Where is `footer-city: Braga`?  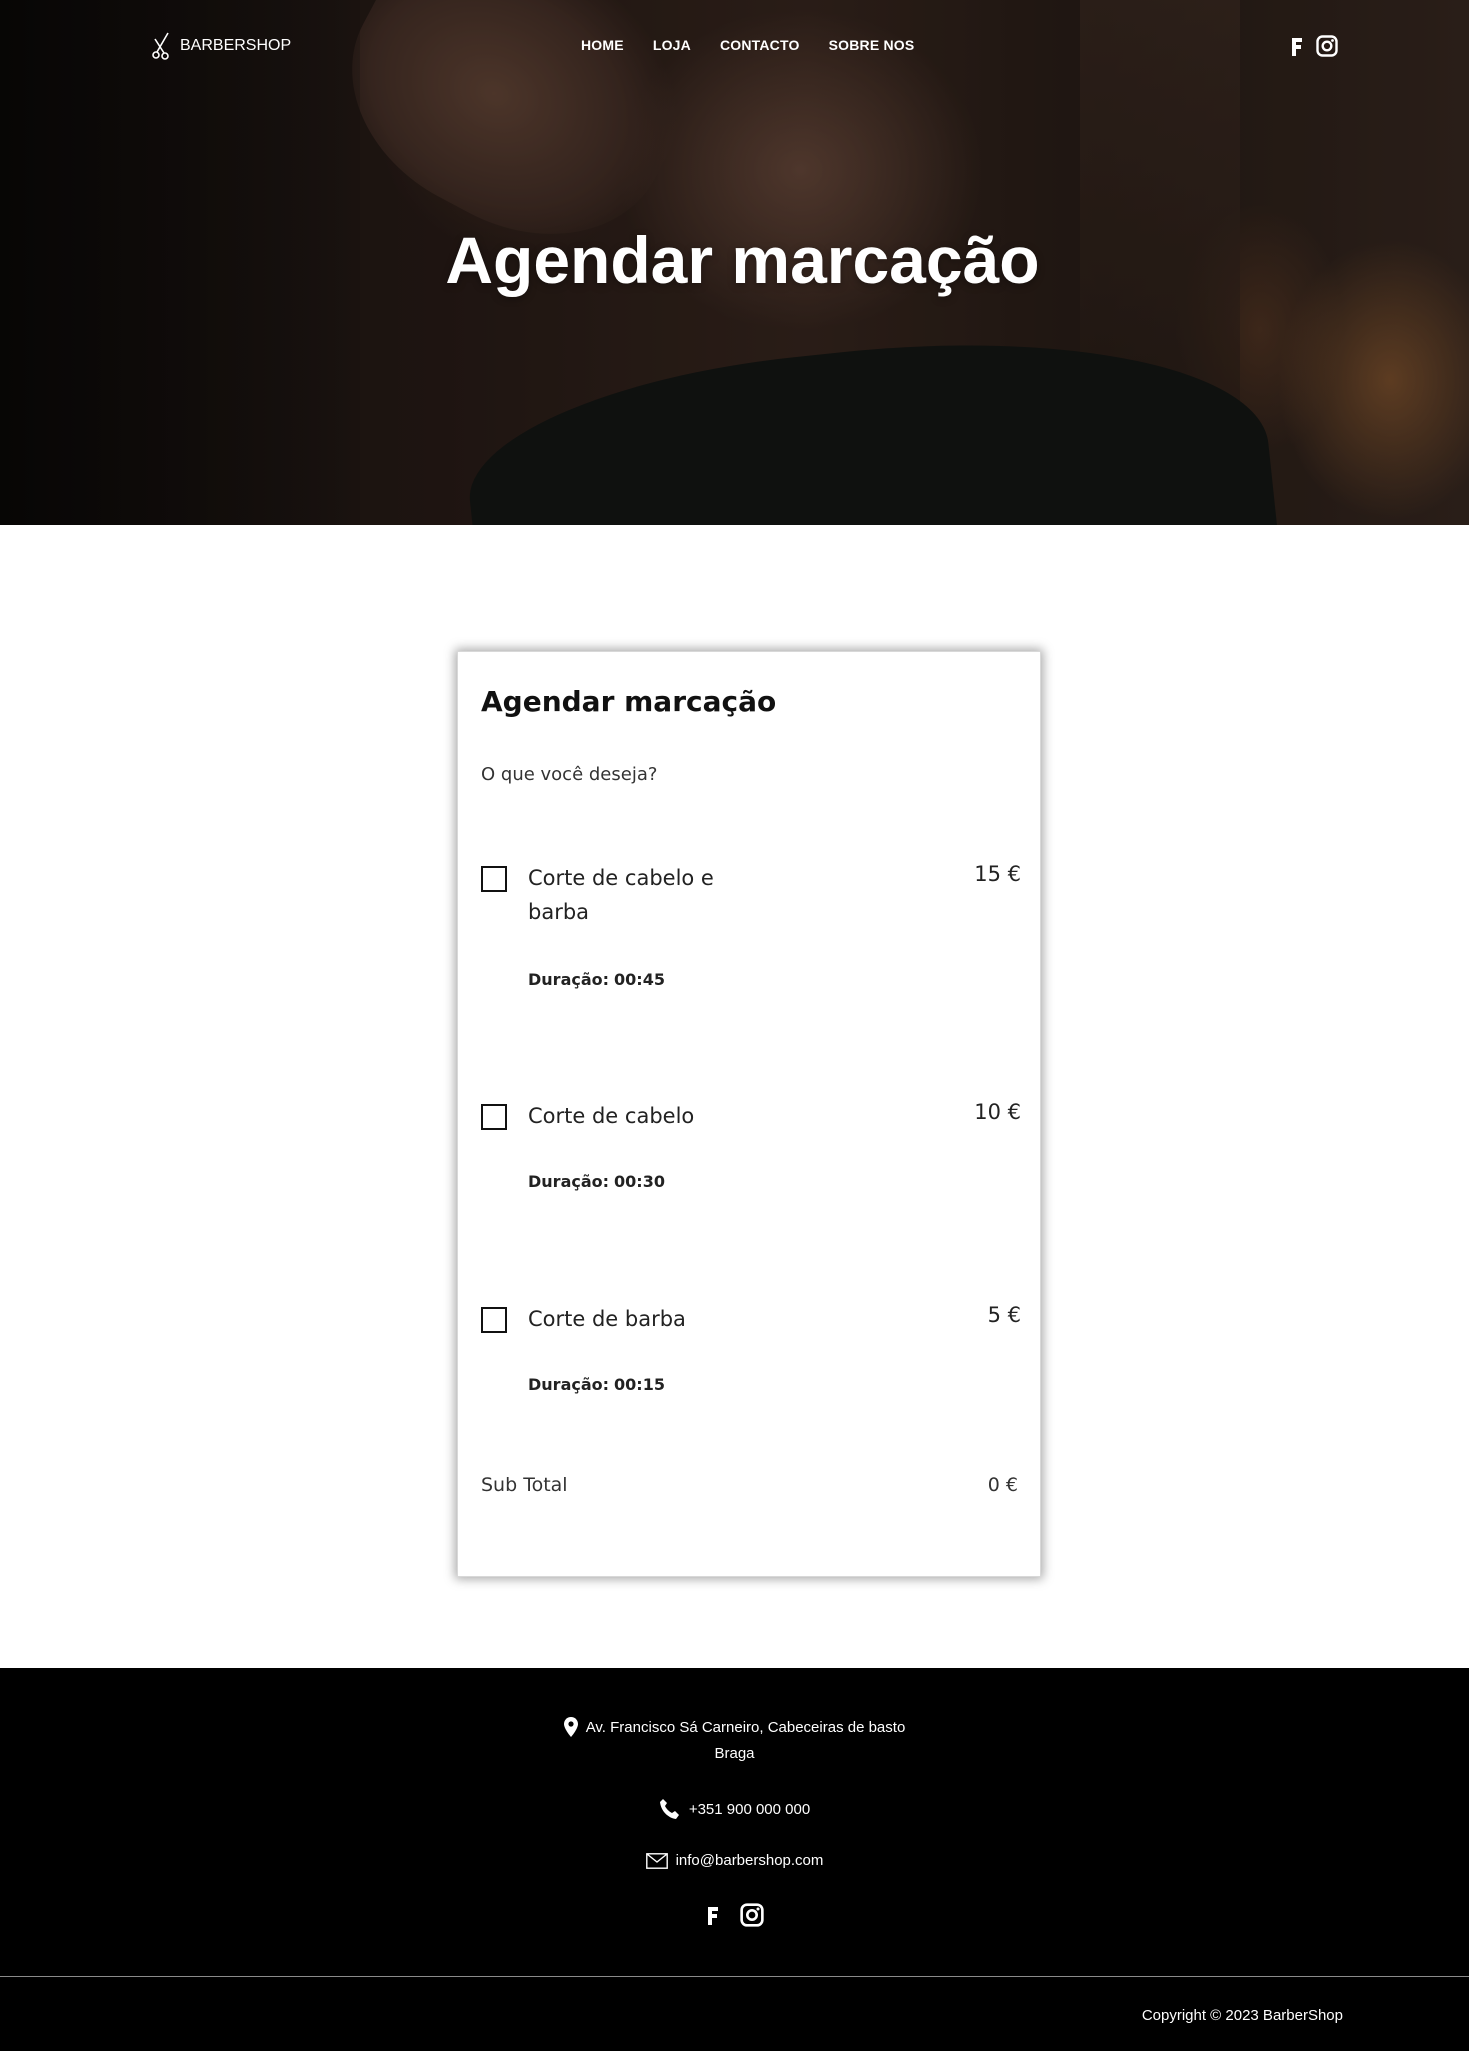
footer-city: Braga is located at coordinates (734, 1753).